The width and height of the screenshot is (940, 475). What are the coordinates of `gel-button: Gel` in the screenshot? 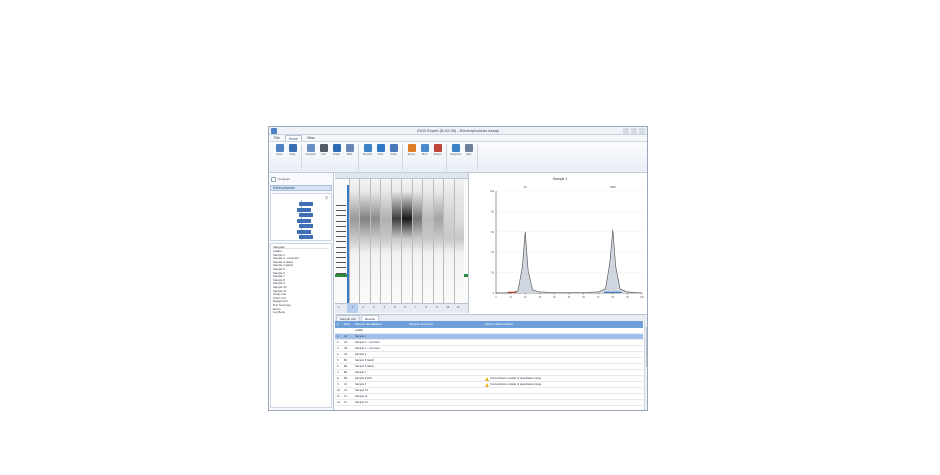 It's located at (323, 150).